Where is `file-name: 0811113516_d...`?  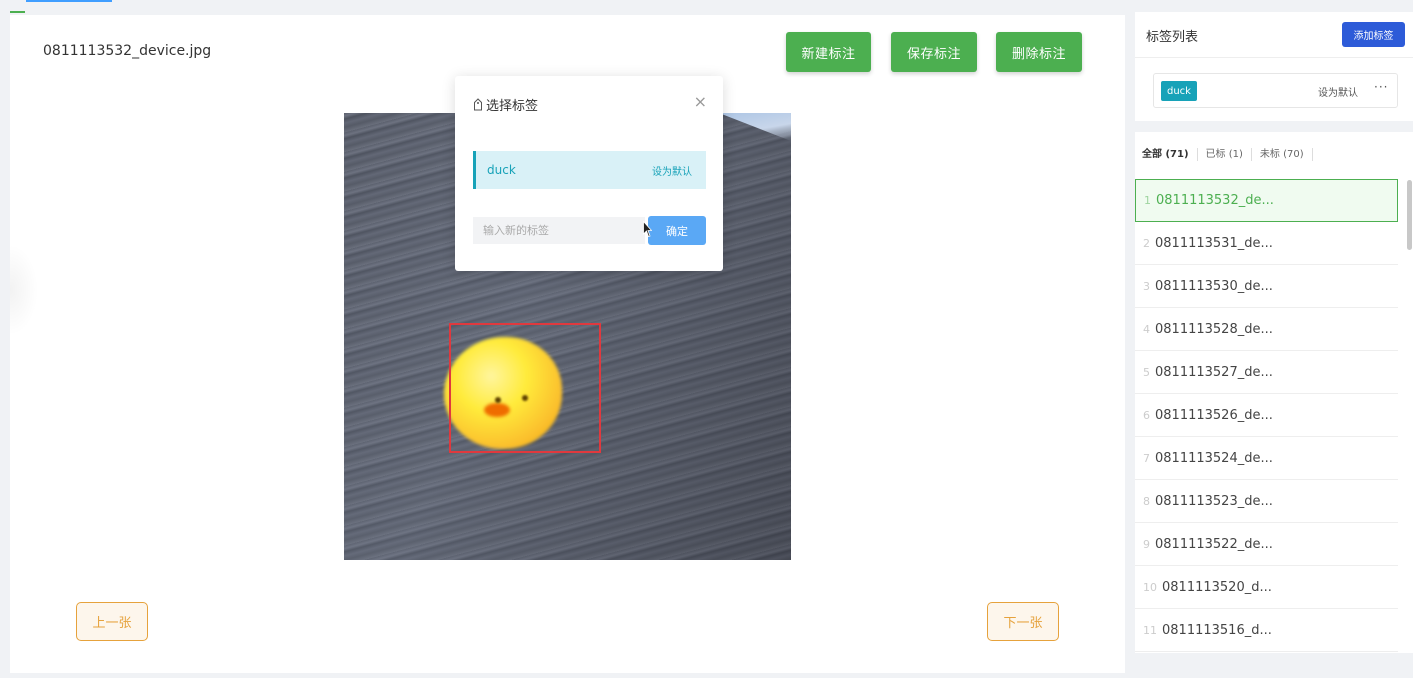 file-name: 0811113516_d... is located at coordinates (1217, 630).